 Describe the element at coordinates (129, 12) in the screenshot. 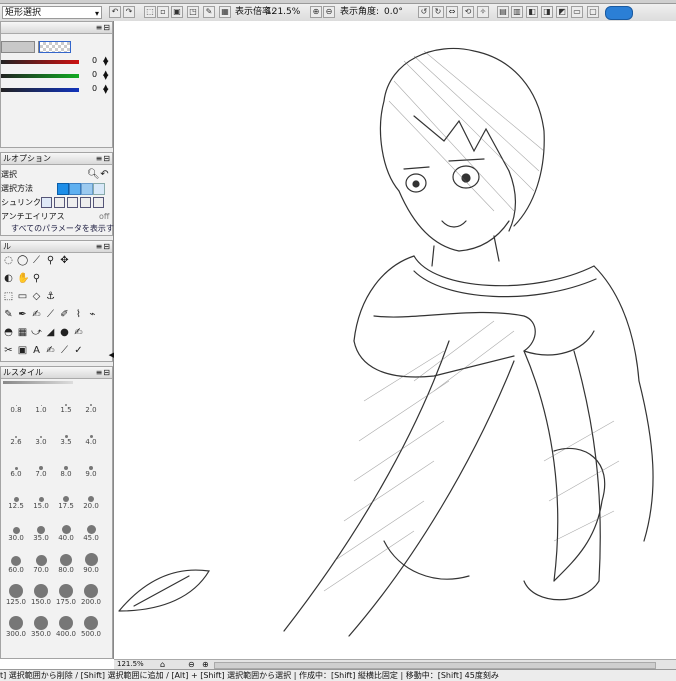

I see `redo-icon: ↷` at that location.